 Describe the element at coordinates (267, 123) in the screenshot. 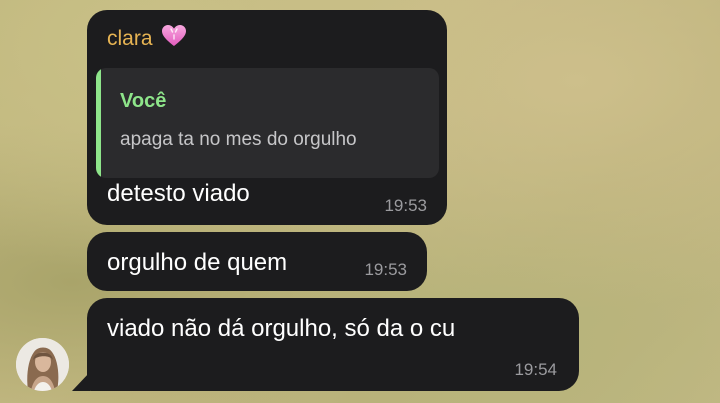

I see `reply-quote: Você apaga ta no mes do orgulho` at that location.